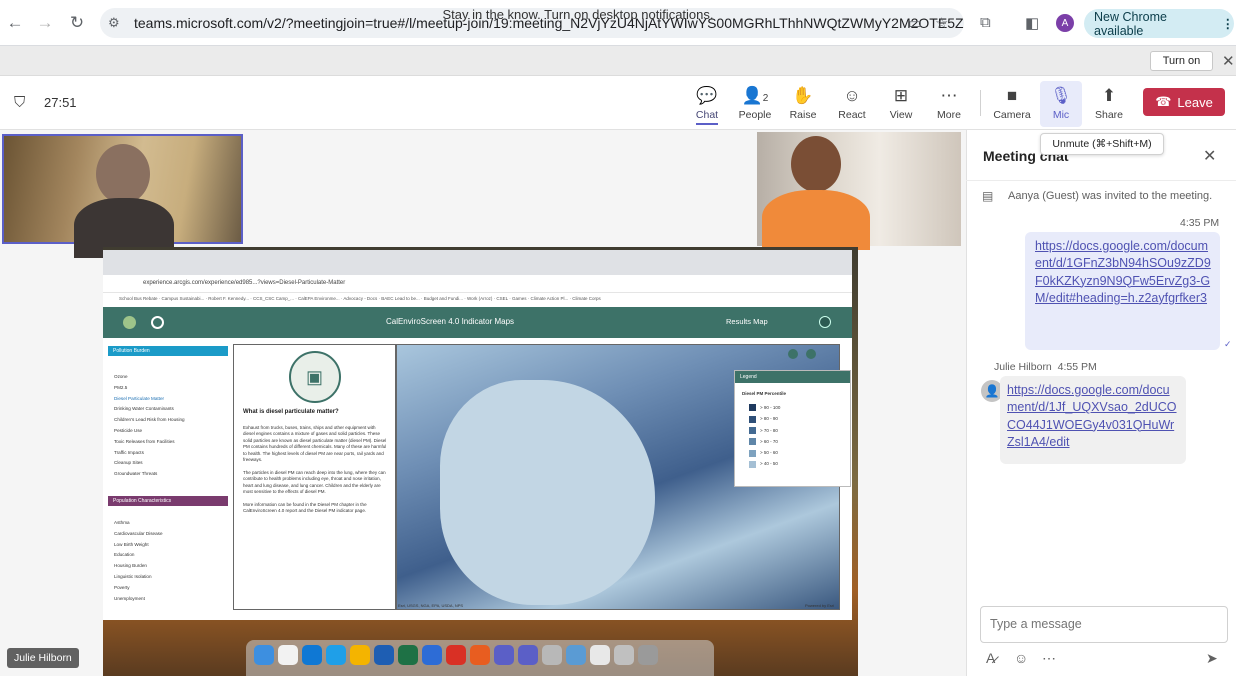 The image size is (1236, 676). What do you see at coordinates (990, 658) in the screenshot?
I see `format-icon: A̷` at bounding box center [990, 658].